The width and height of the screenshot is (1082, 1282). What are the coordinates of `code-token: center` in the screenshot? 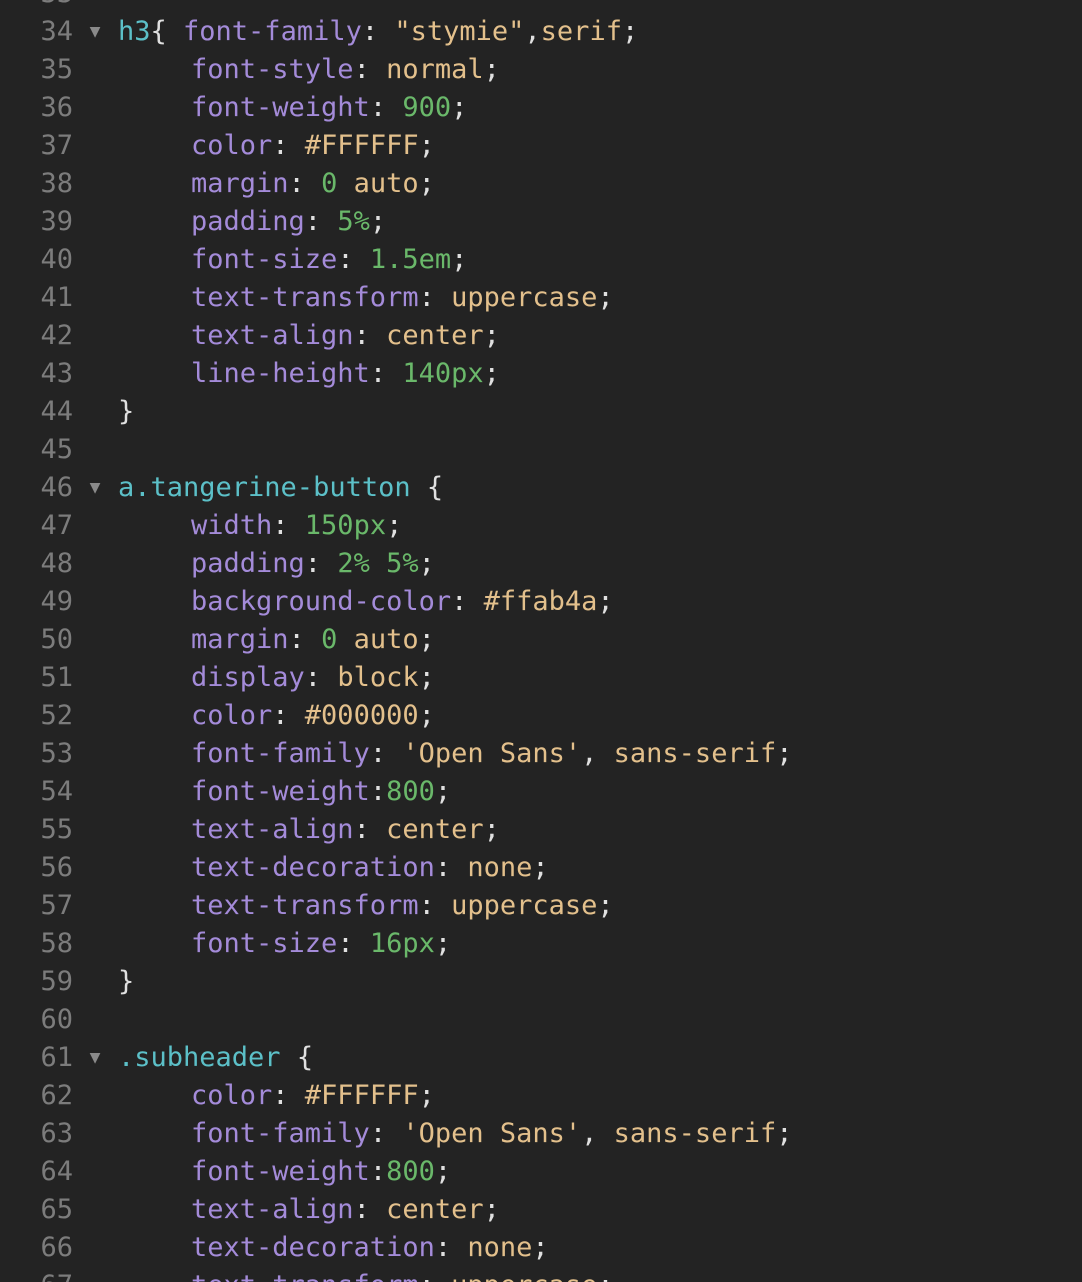 It's located at (435, 1209).